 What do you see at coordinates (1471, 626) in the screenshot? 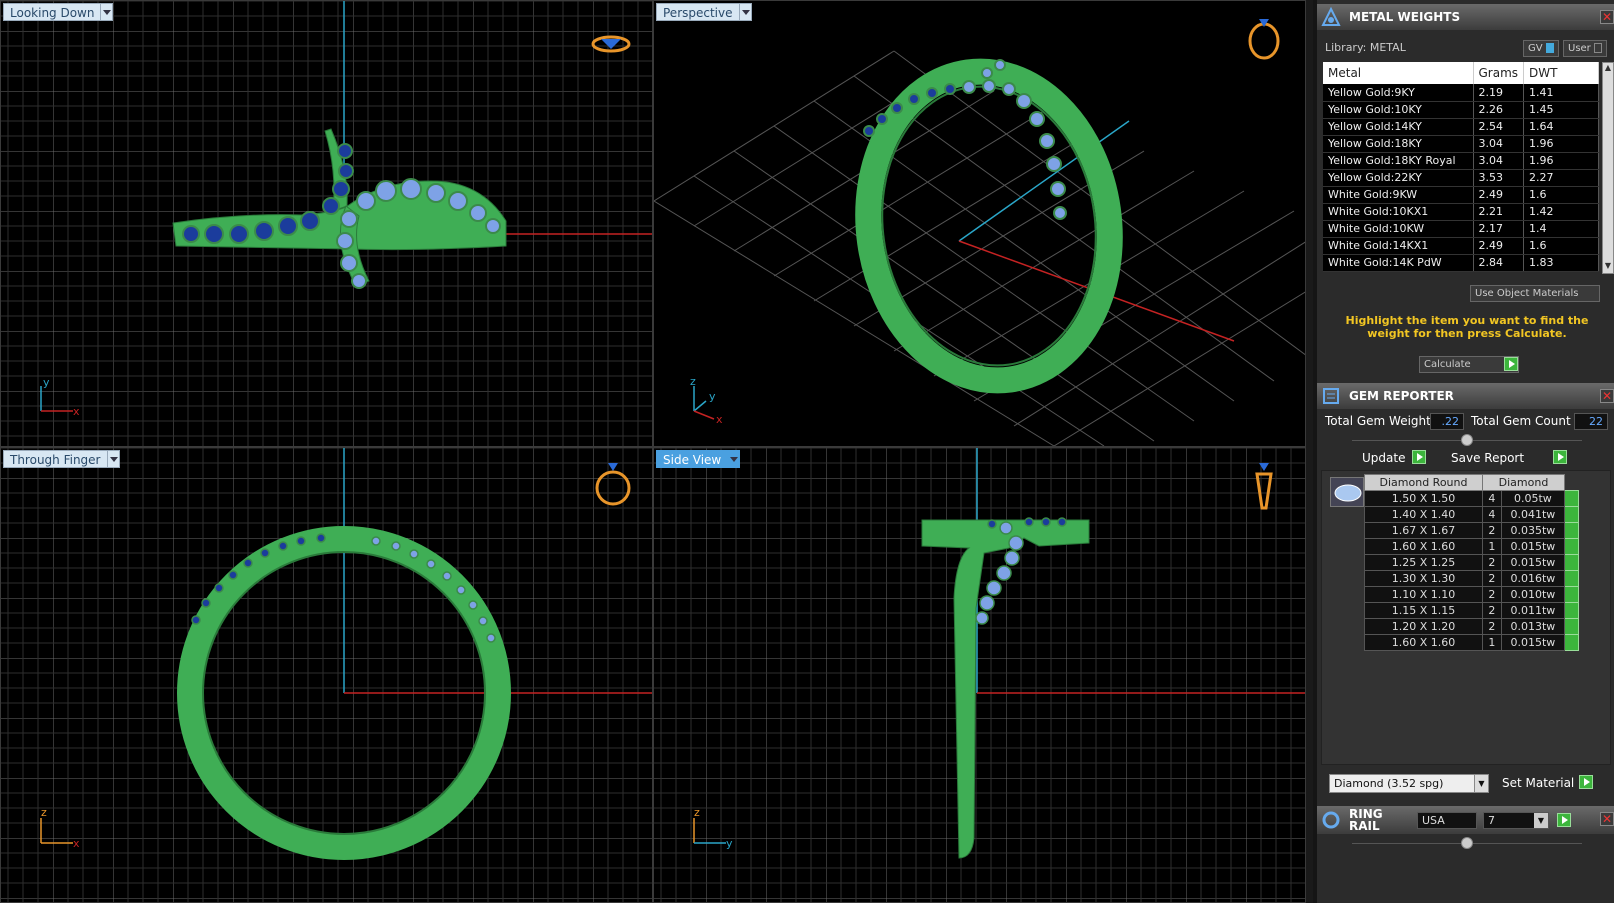
I see `gem-row: 1.20 X 1.20 2 0.013tw` at bounding box center [1471, 626].